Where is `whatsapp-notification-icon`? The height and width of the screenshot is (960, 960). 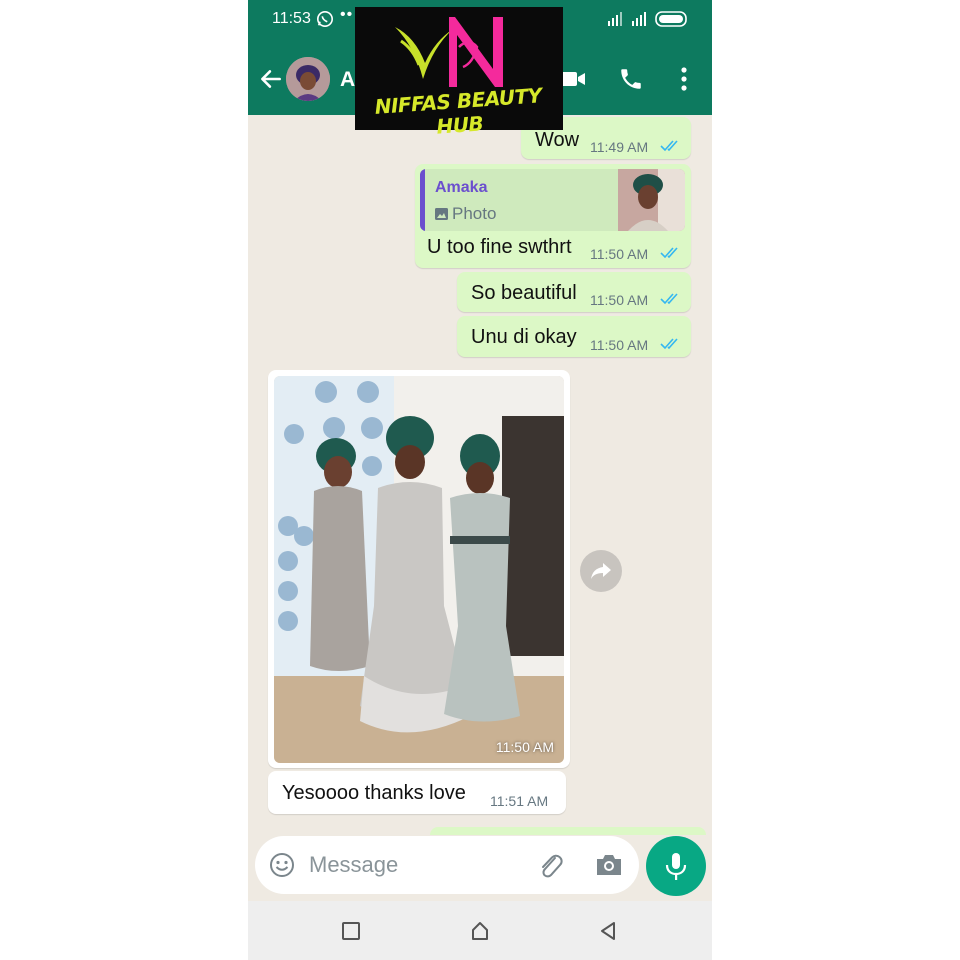 whatsapp-notification-icon is located at coordinates (325, 19).